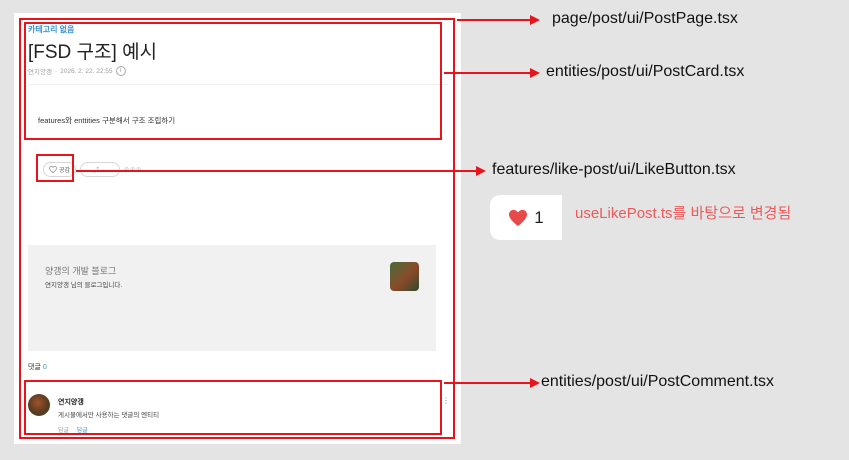 The width and height of the screenshot is (849, 460). Describe the element at coordinates (645, 18) in the screenshot. I see `page-file-label: page/post/ui/PostPage.tsx` at that location.